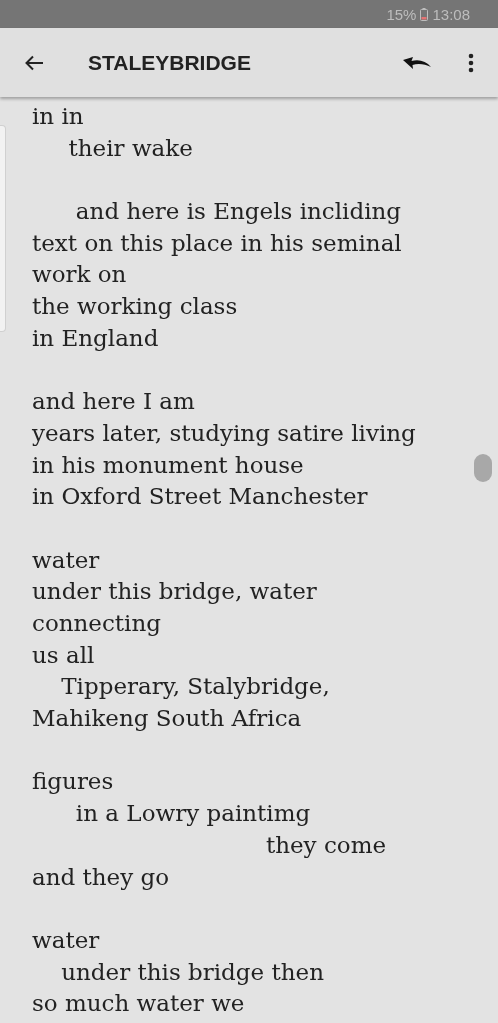  Describe the element at coordinates (95, 338) in the screenshot. I see `poem-line: in England` at that location.